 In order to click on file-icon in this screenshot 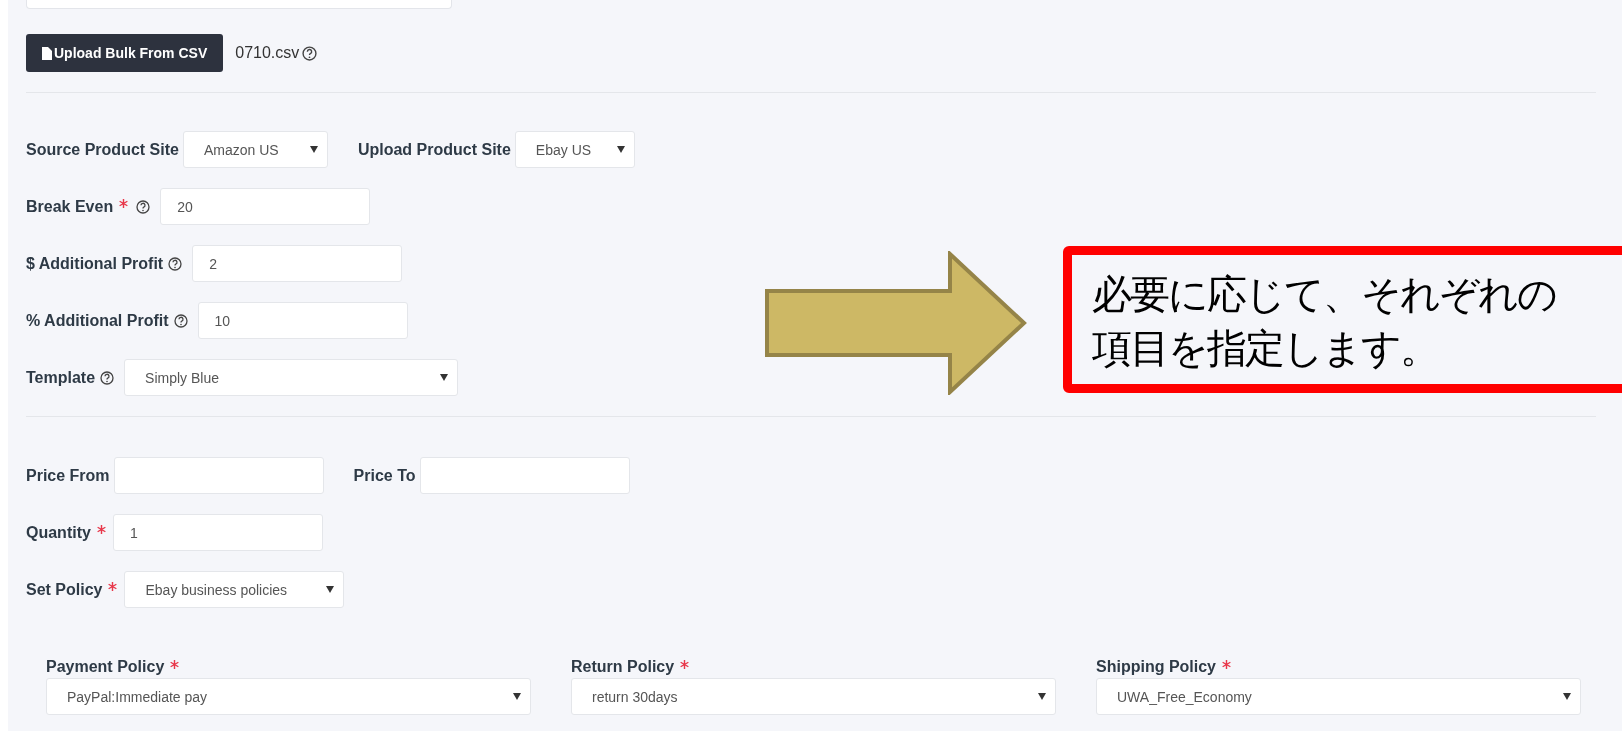, I will do `click(47, 53)`.